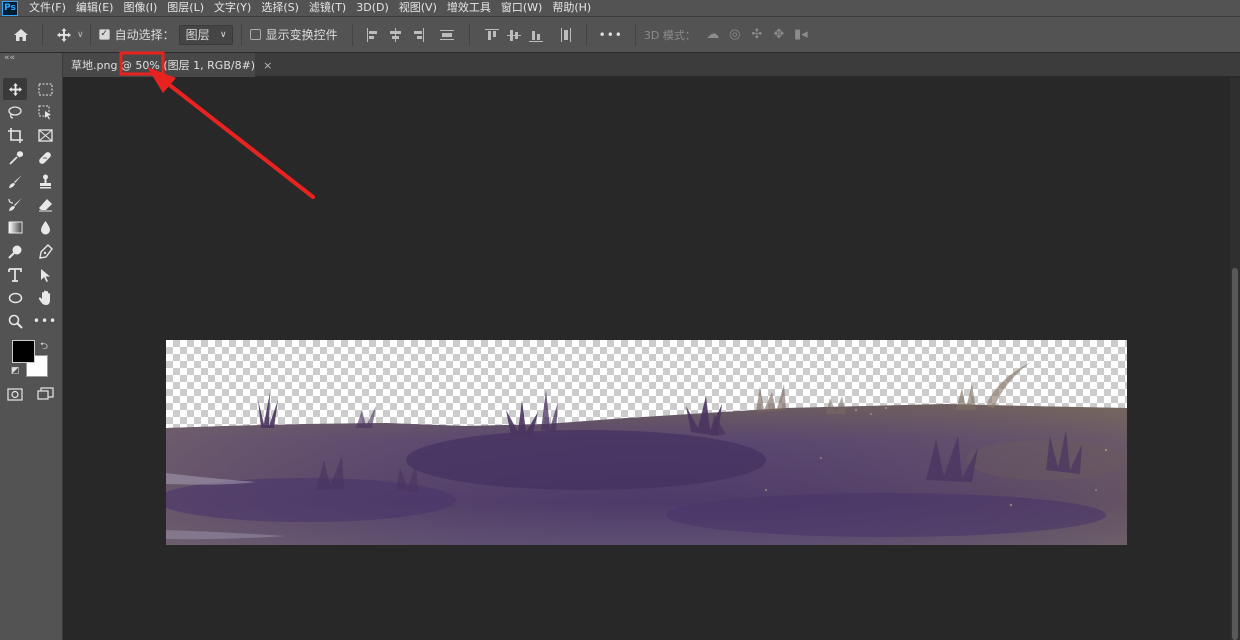 Image resolution: width=1240 pixels, height=640 pixels. I want to click on type-icon, so click(15, 275).